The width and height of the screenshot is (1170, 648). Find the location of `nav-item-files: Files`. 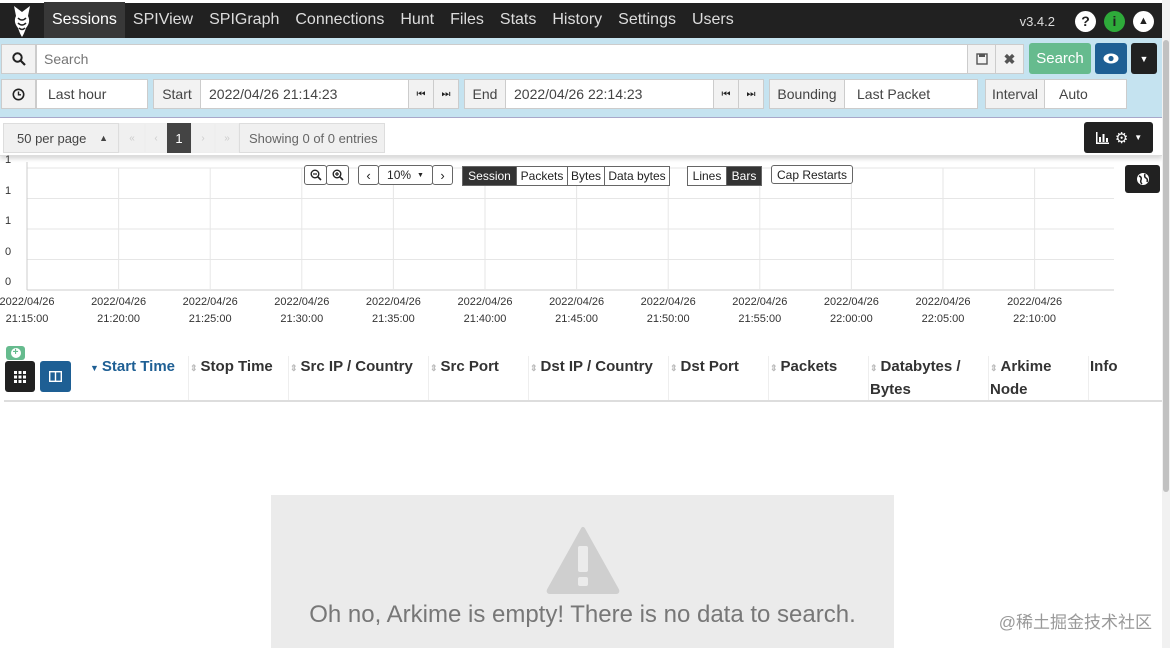

nav-item-files: Files is located at coordinates (467, 21).